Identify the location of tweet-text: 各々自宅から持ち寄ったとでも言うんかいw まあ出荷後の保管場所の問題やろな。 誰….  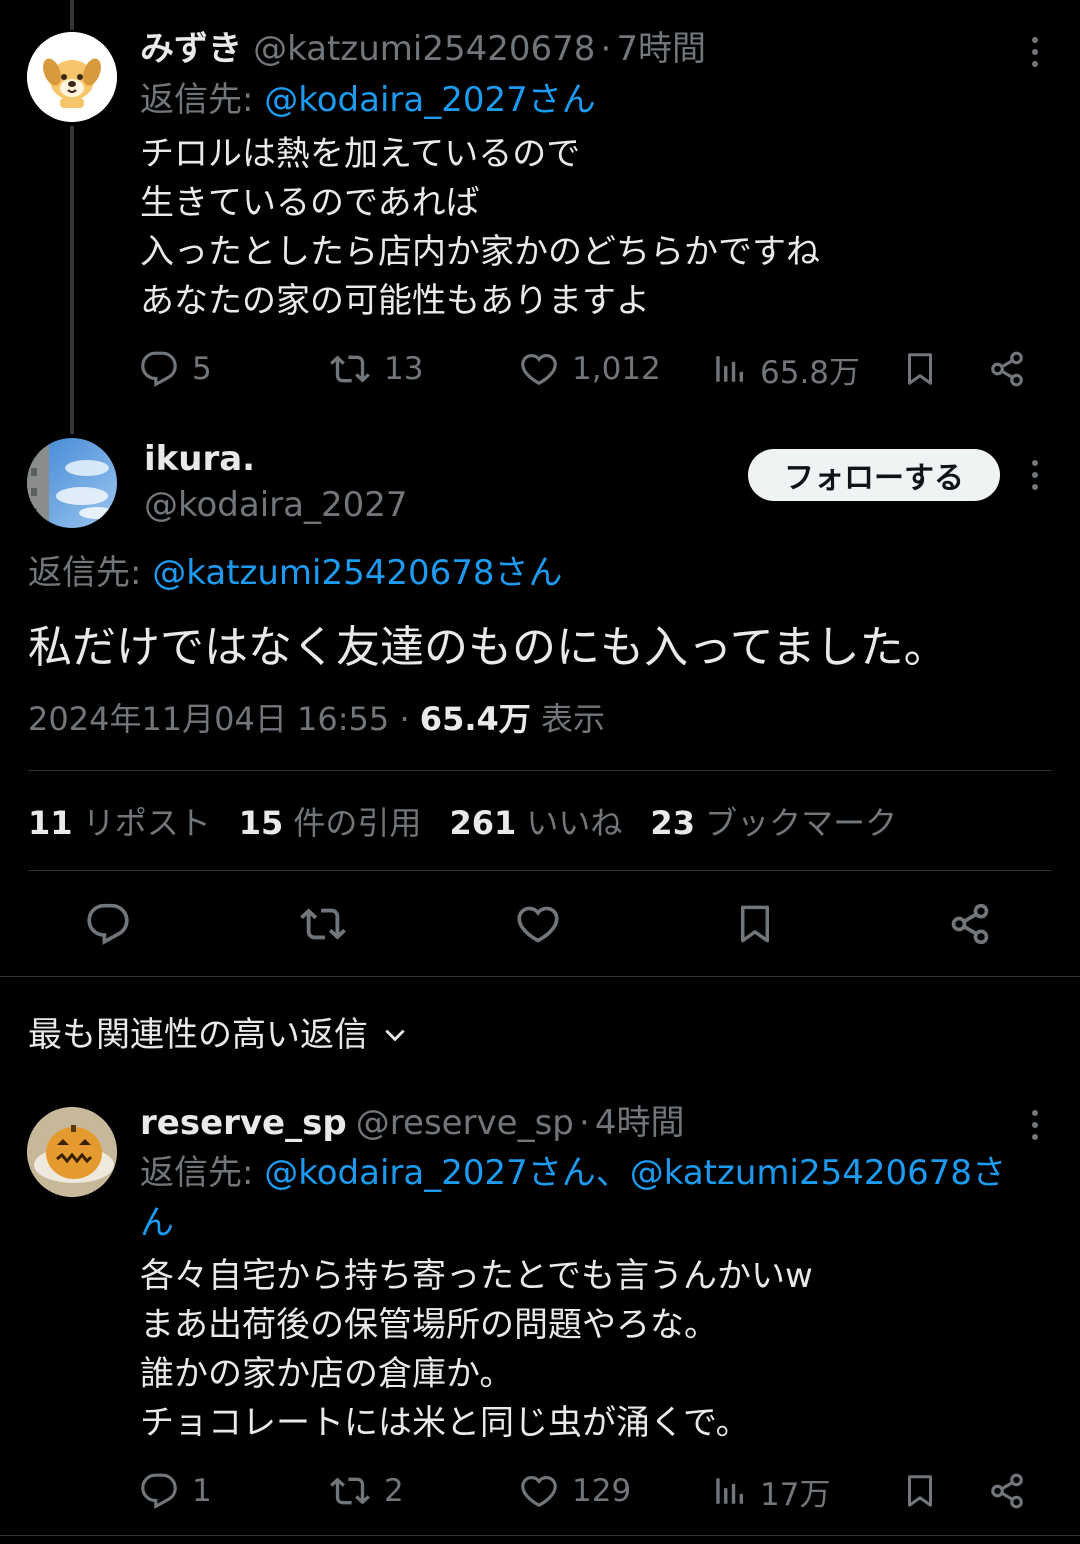
(476, 1349).